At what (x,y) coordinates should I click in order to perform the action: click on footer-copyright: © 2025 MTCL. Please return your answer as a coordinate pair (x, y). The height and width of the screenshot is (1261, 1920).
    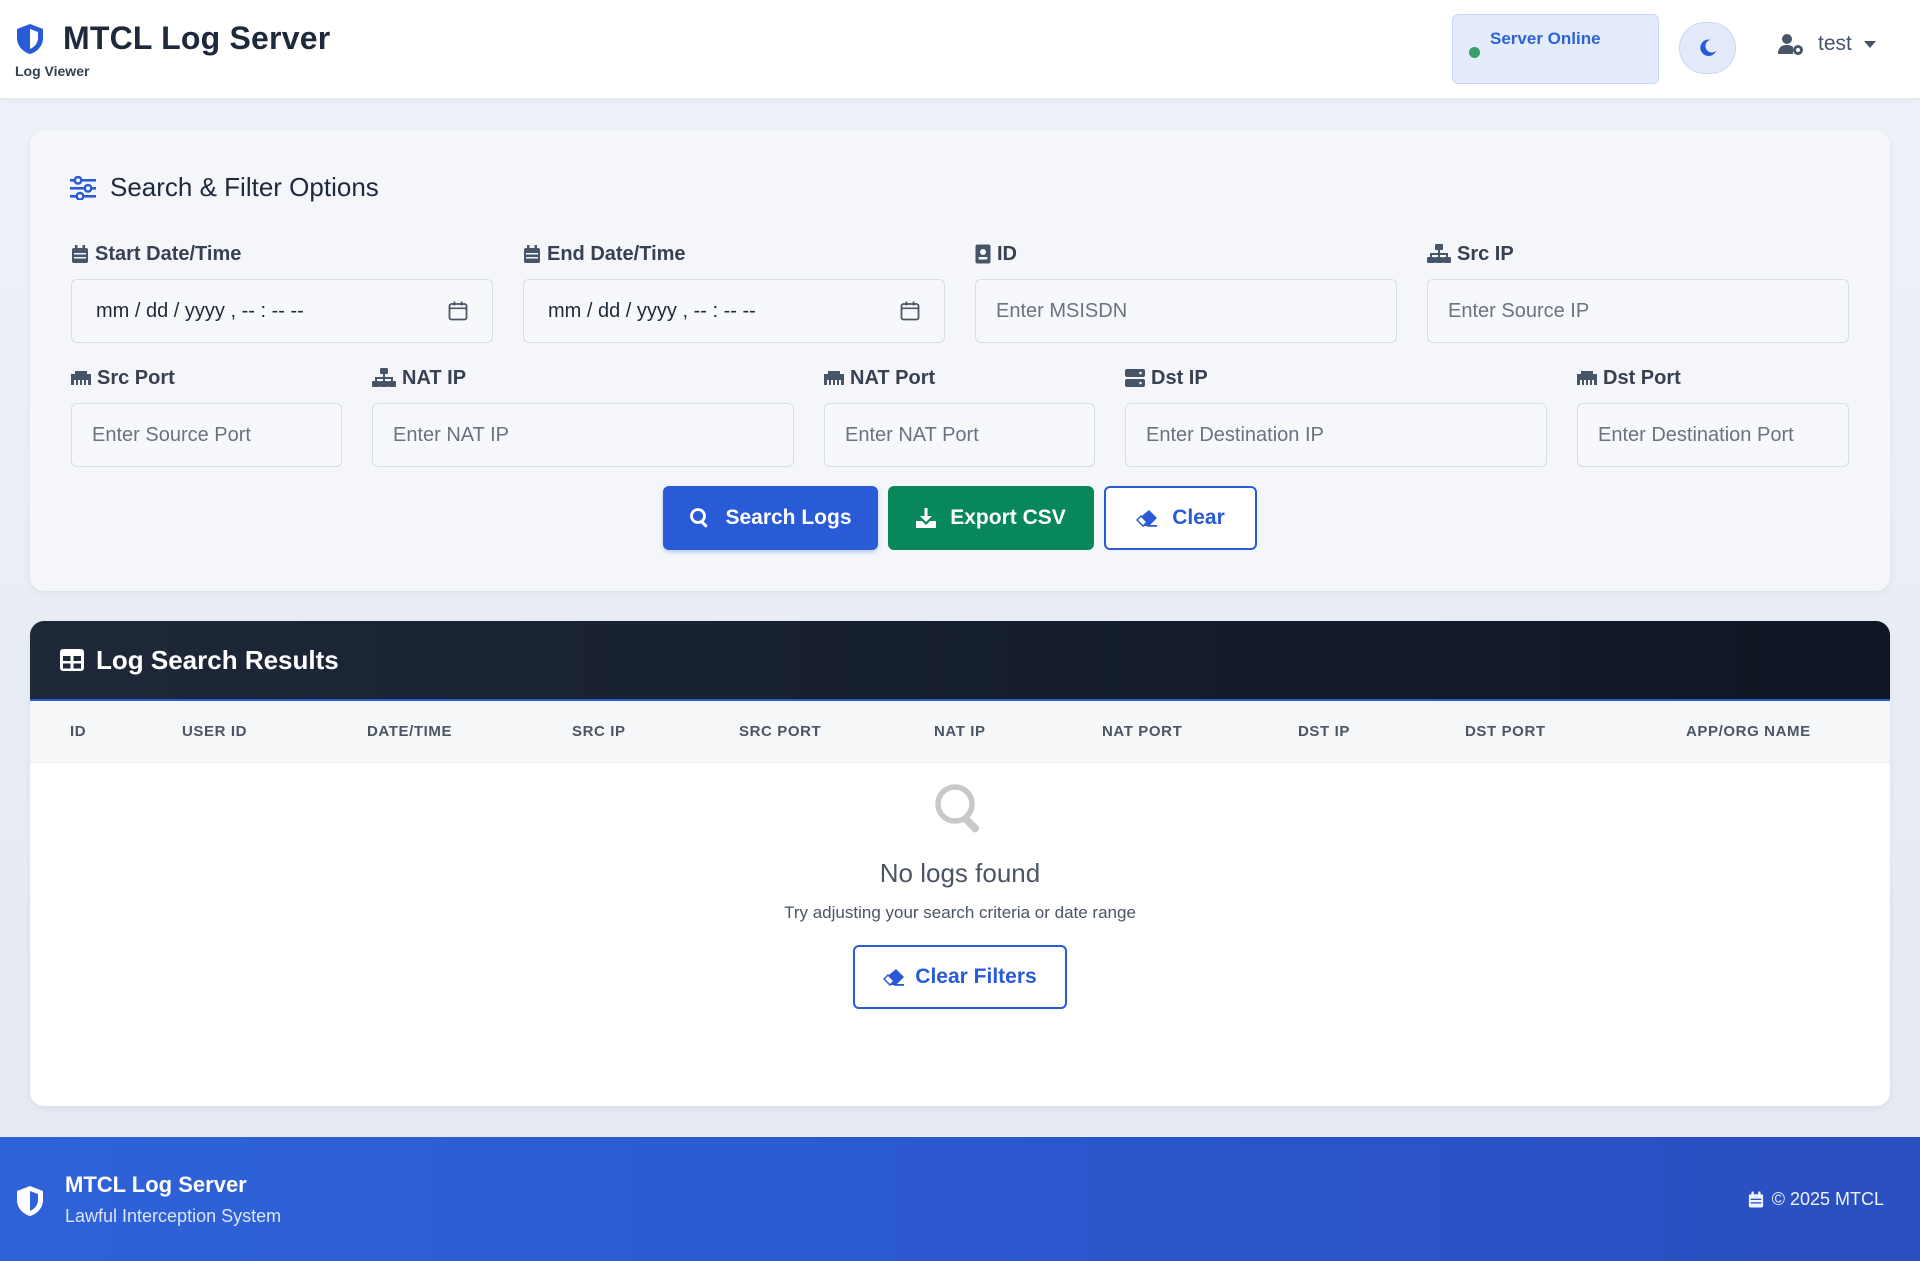
    Looking at the image, I should click on (1816, 1199).